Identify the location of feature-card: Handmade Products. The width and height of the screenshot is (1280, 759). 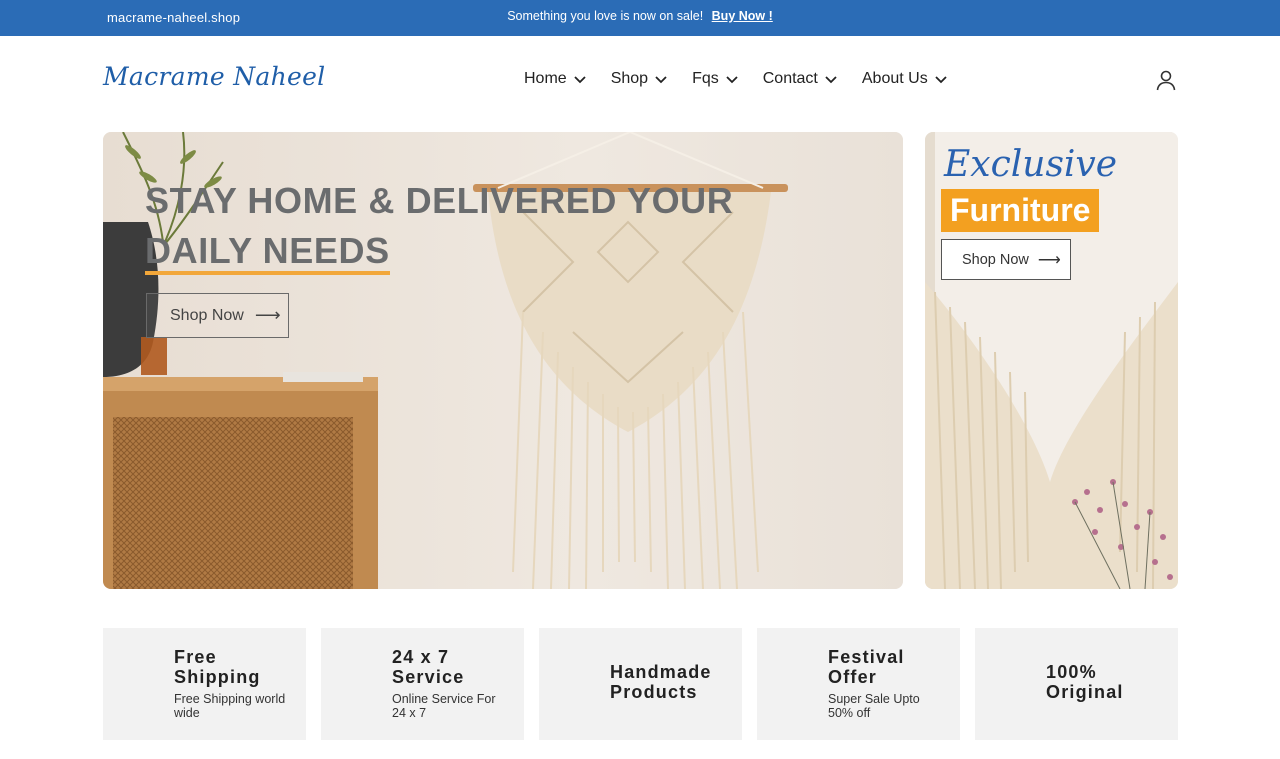
(640, 684).